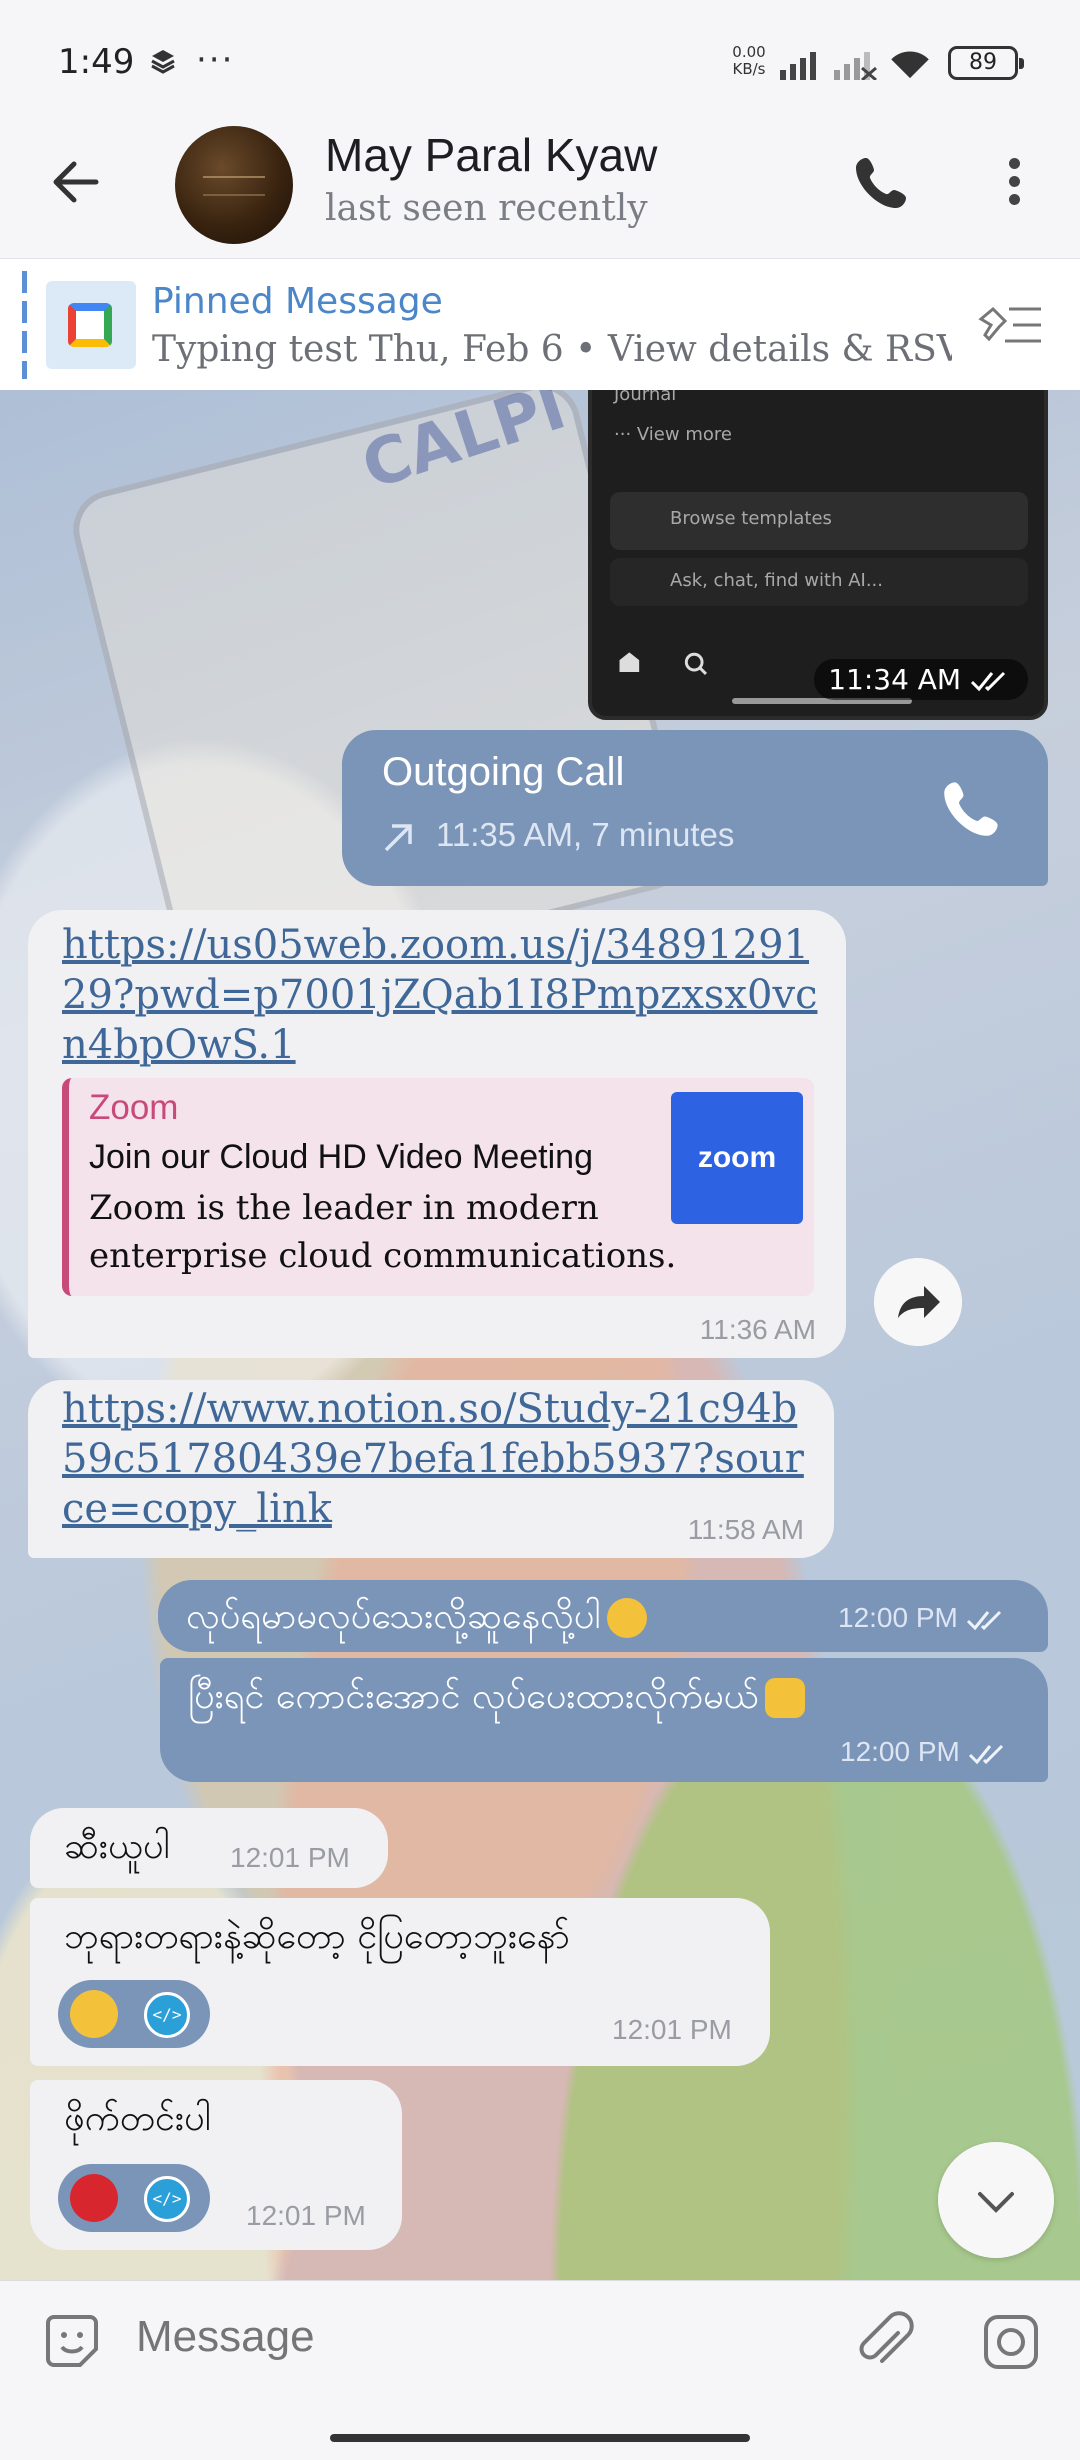 Image resolution: width=1080 pixels, height=2460 pixels. I want to click on message-text: လုပ်ရမာမလုပ်သေးလို့ဆူနေလို့ပါ, so click(416, 1619).